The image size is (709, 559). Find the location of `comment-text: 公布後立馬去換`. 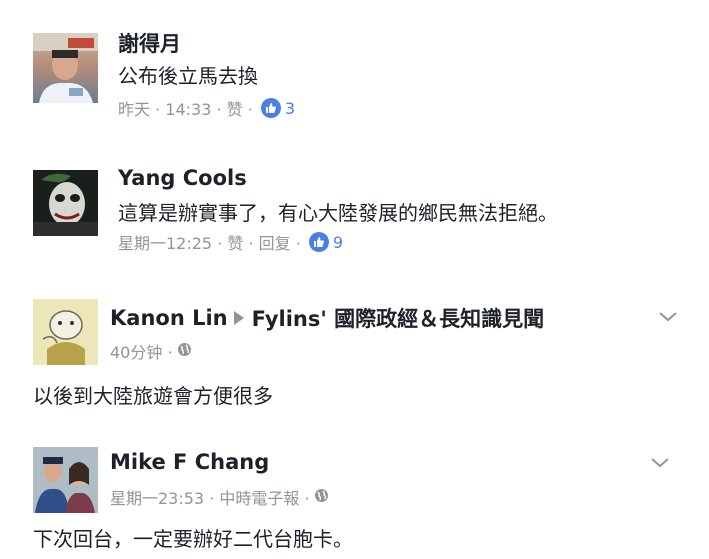

comment-text: 公布後立馬去換 is located at coordinates (188, 76).